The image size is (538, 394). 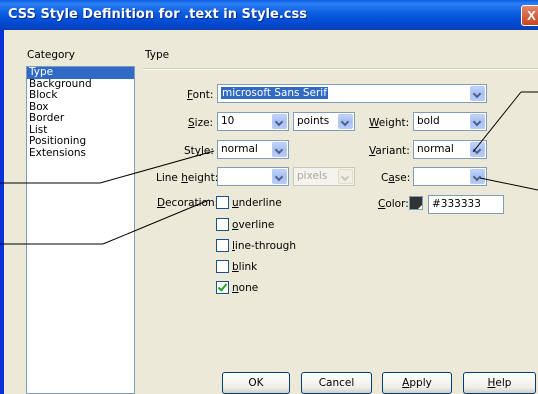 What do you see at coordinates (508, 184) in the screenshot?
I see `callout-line-case` at bounding box center [508, 184].